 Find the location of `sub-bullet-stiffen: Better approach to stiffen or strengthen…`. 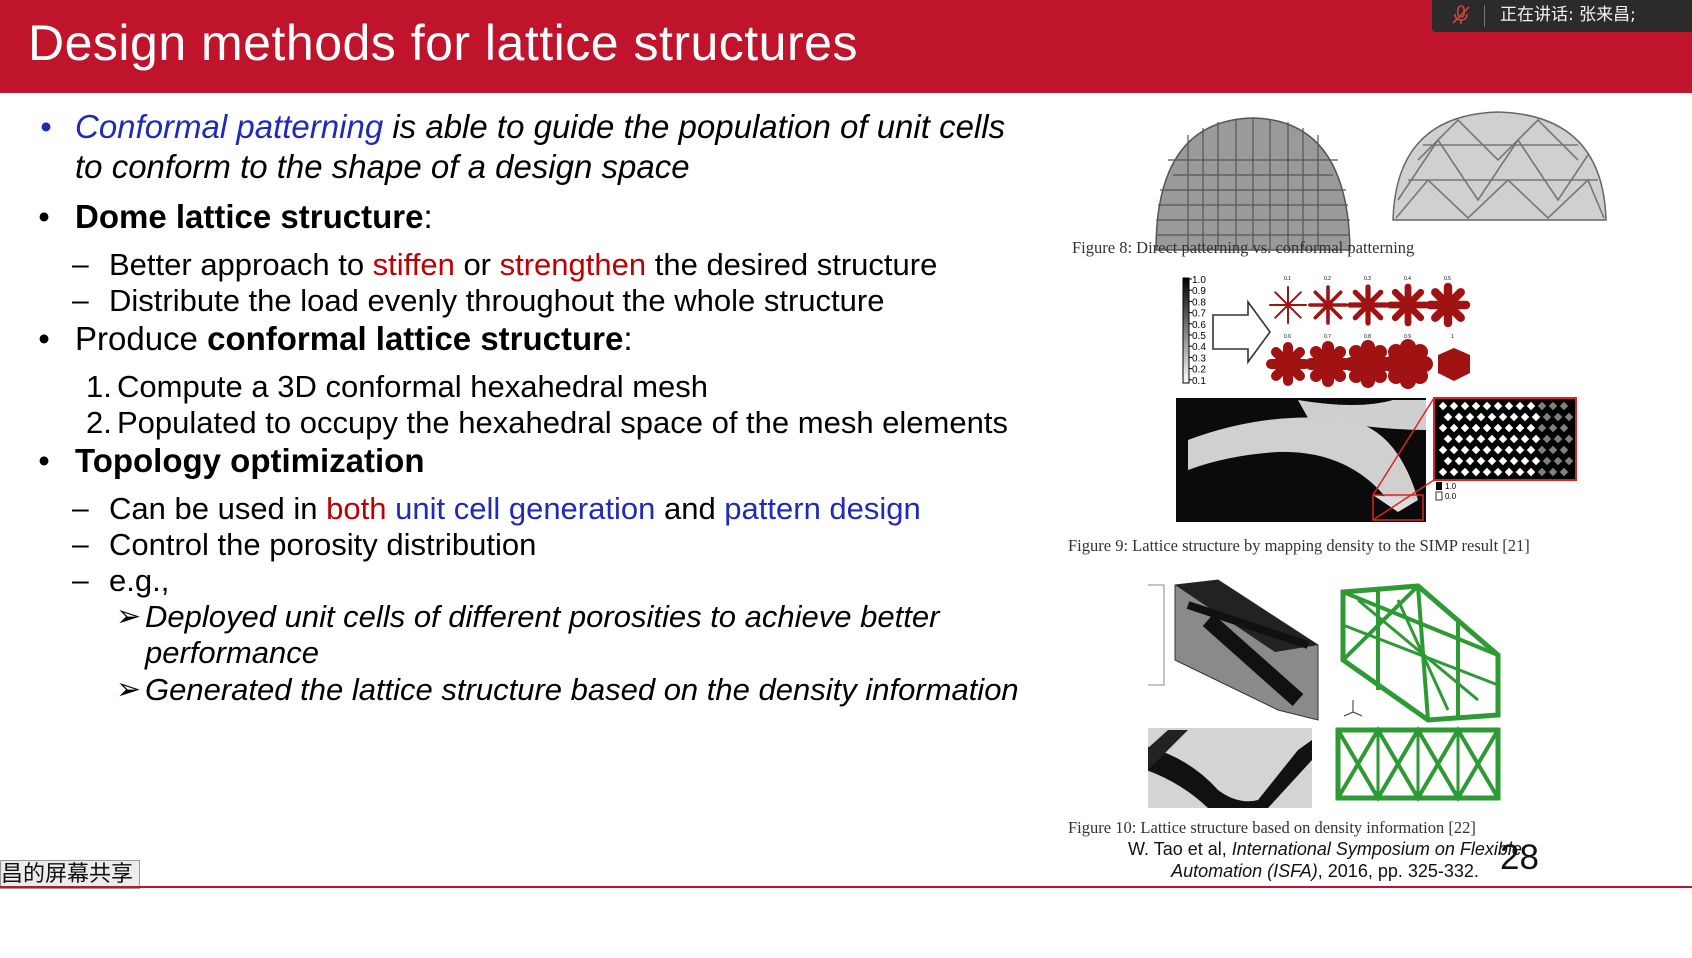

sub-bullet-stiffen: Better approach to stiffen or strengthen… is located at coordinates (523, 265).